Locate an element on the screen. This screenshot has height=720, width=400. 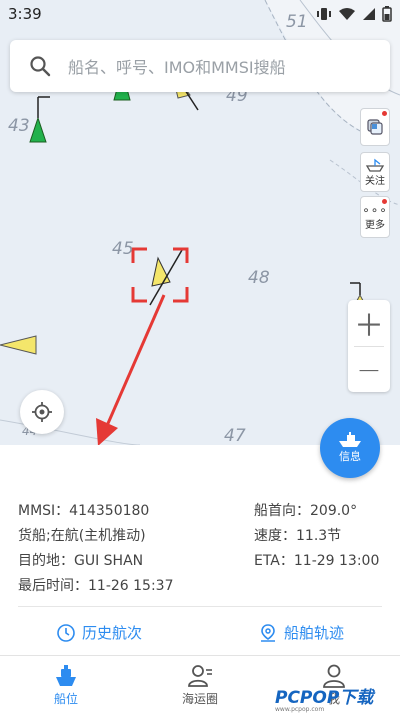
nav-label: 船位 is located at coordinates (65, 699).